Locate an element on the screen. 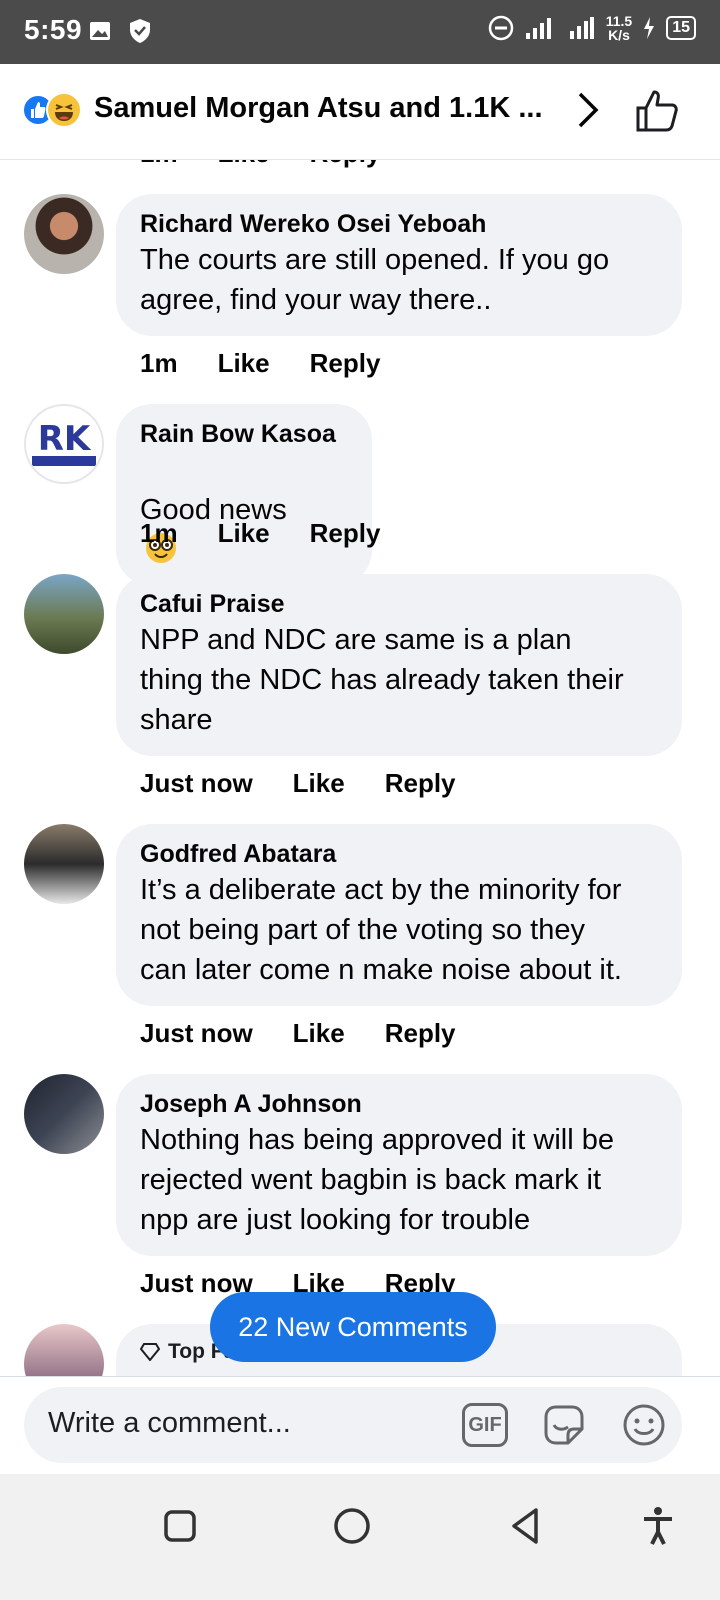  accessibility-icon is located at coordinates (658, 1526).